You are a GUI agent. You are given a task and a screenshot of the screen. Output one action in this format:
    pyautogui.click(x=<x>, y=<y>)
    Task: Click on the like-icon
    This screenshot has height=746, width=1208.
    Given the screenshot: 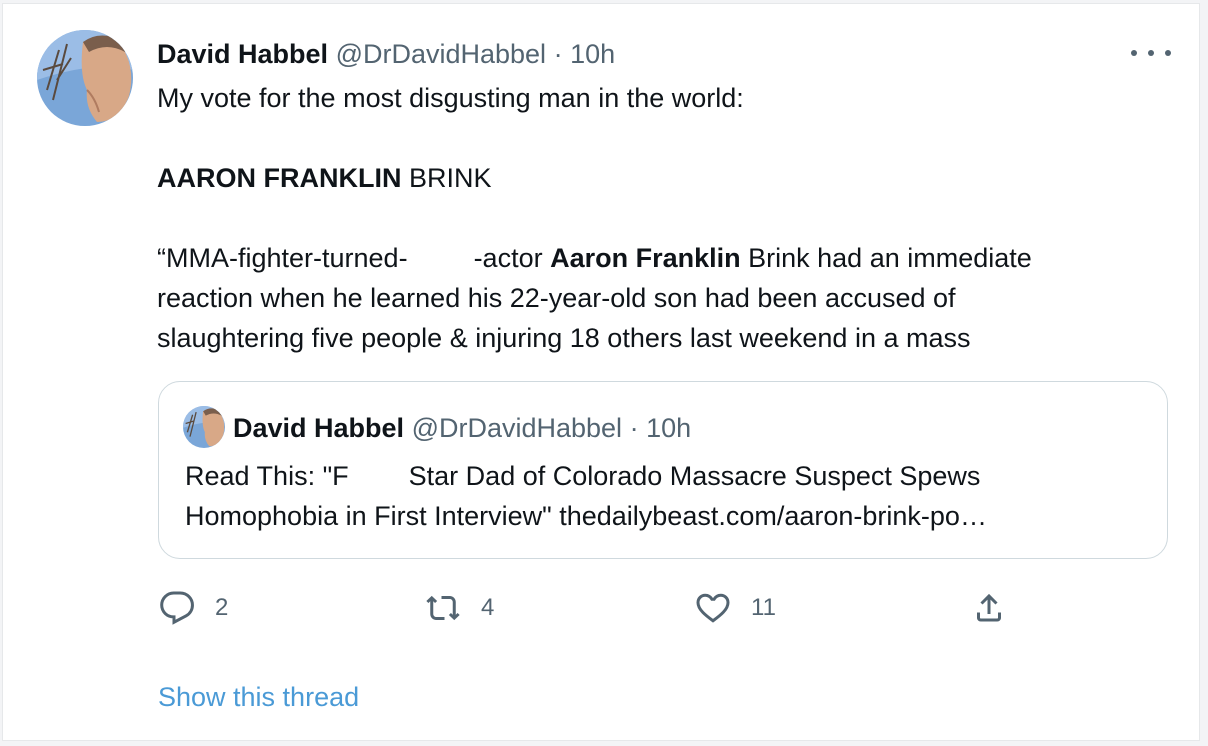 What is the action you would take?
    pyautogui.click(x=713, y=608)
    